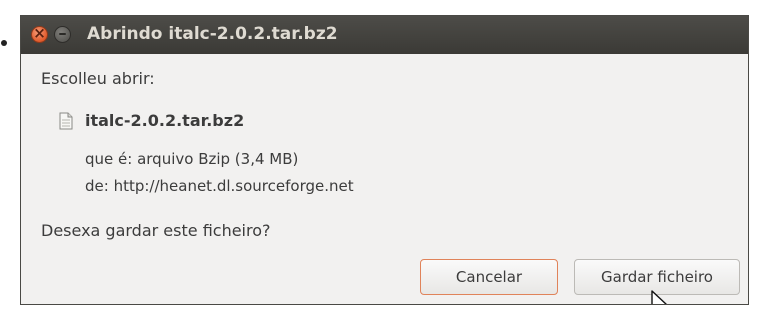  What do you see at coordinates (66, 121) in the screenshot?
I see `file-icon` at bounding box center [66, 121].